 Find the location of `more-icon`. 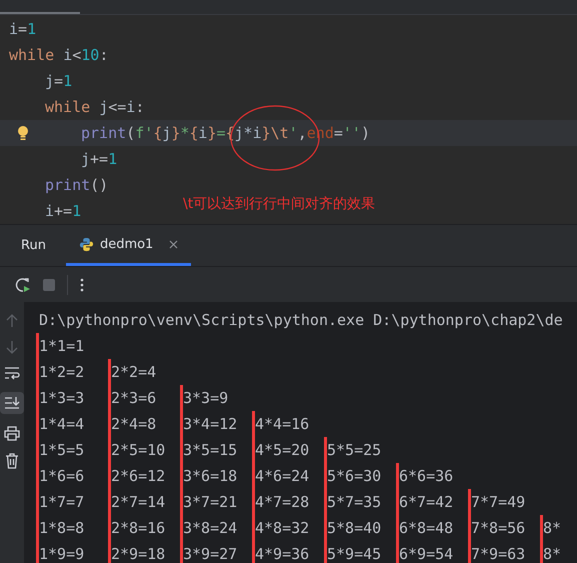

more-icon is located at coordinates (82, 285).